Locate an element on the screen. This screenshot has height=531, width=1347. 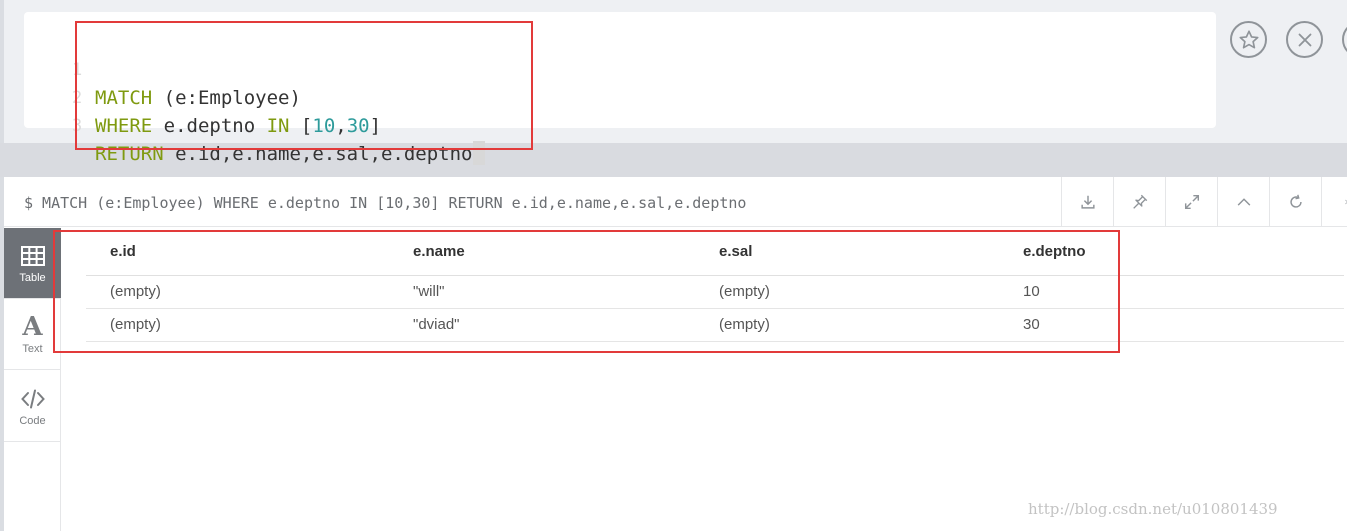
pin-icon is located at coordinates (1139, 201).